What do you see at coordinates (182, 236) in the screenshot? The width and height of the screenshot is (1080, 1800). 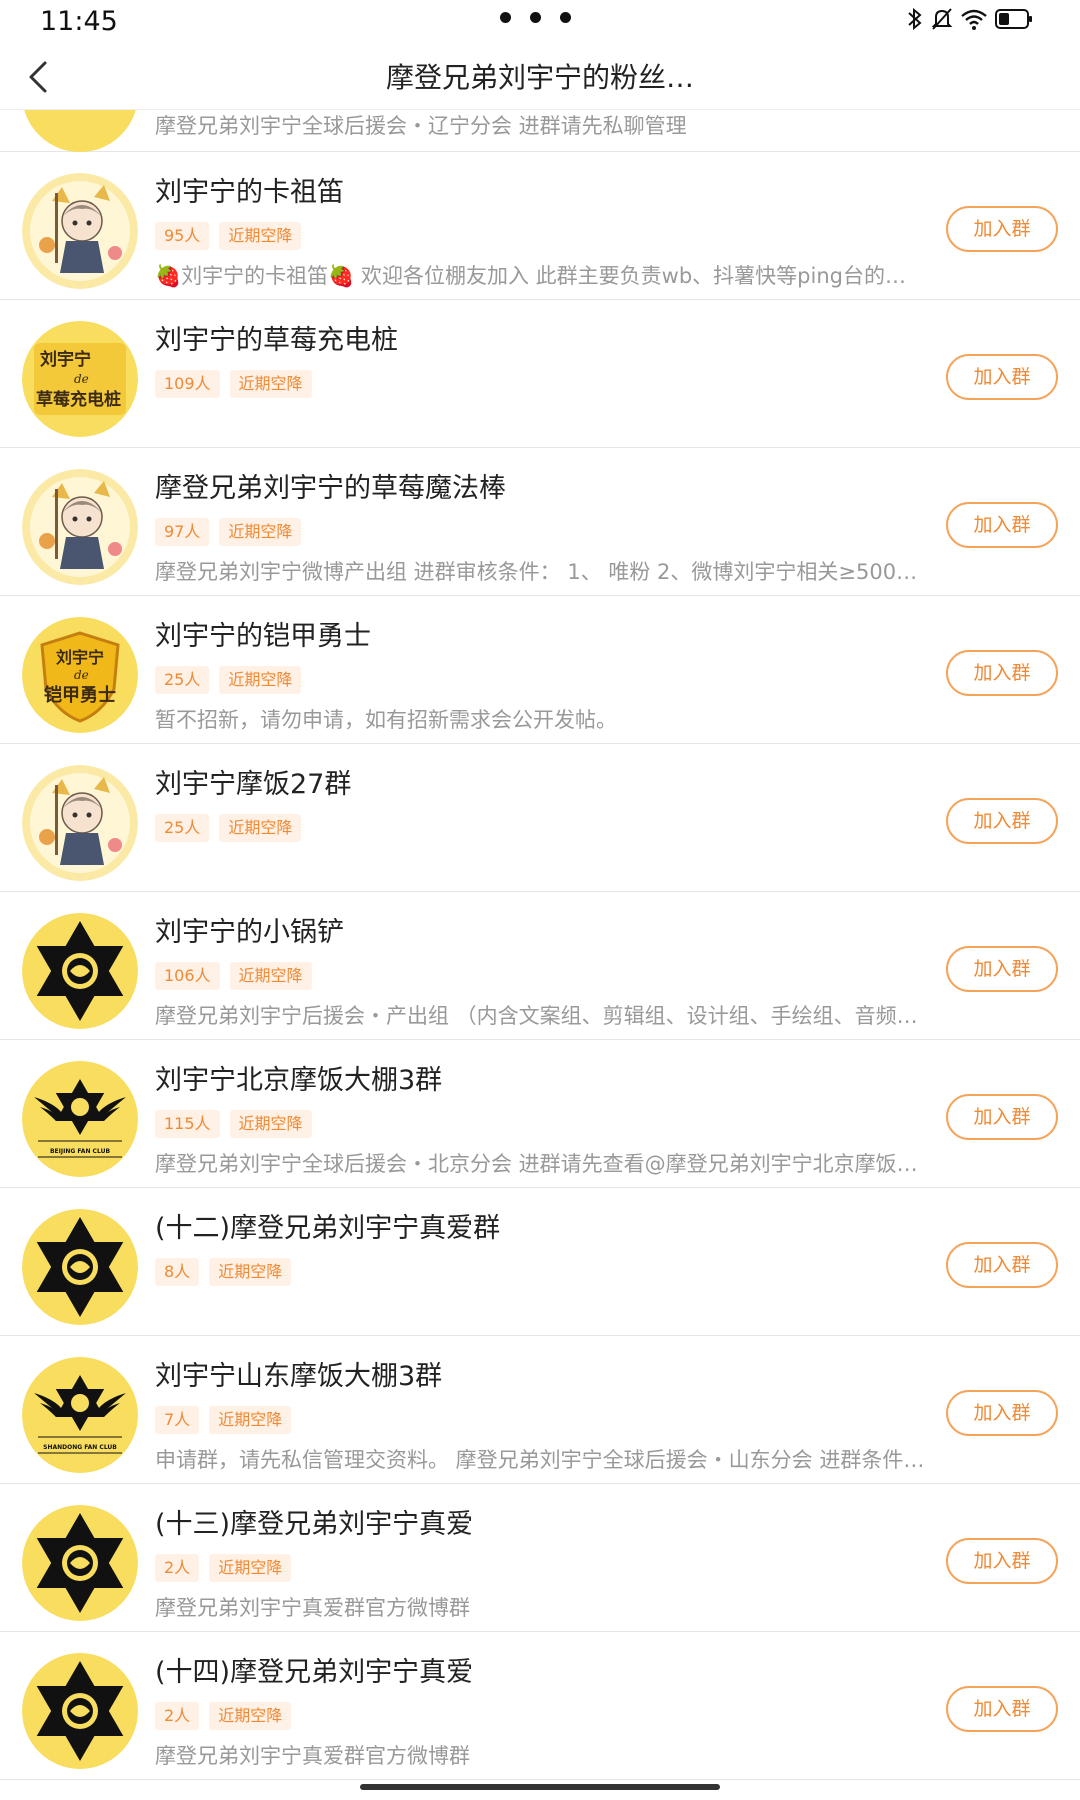 I see `member-count-badge: 95人` at bounding box center [182, 236].